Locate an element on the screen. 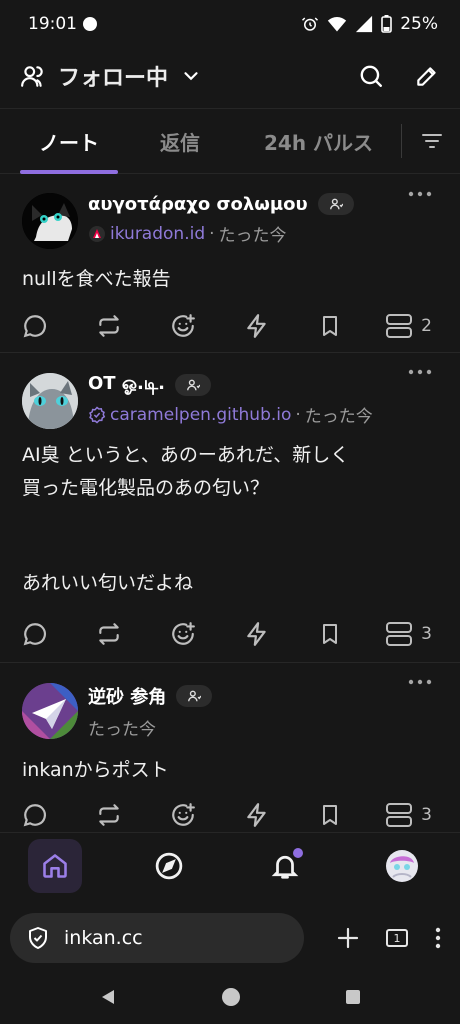  note-text-line: AI臭 というと、あのーあれだ、新しく is located at coordinates (186, 455).